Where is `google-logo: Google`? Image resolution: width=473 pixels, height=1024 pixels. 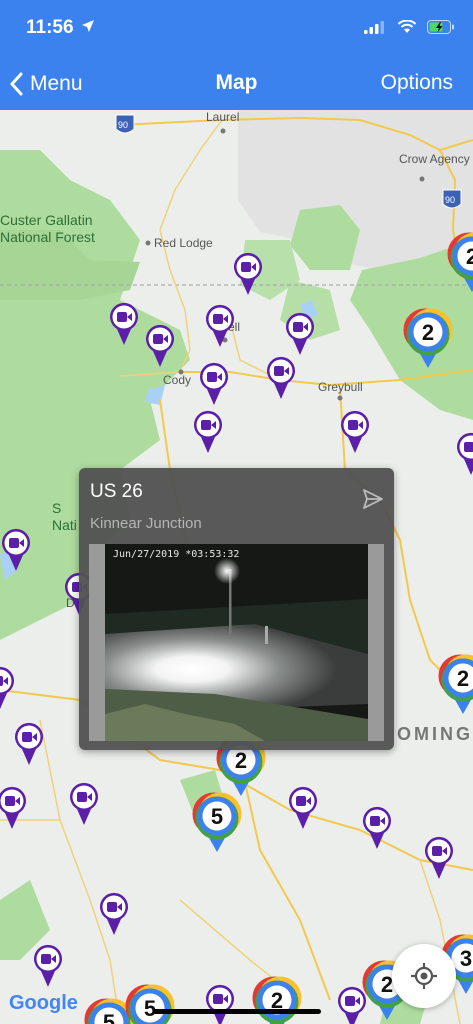
google-logo: Google is located at coordinates (43, 1003).